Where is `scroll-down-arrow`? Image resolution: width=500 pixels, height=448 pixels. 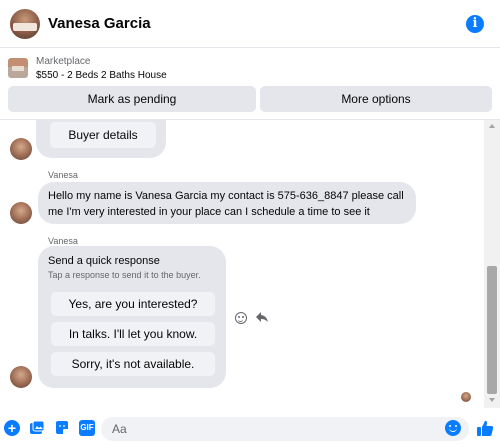 scroll-down-arrow is located at coordinates (492, 400).